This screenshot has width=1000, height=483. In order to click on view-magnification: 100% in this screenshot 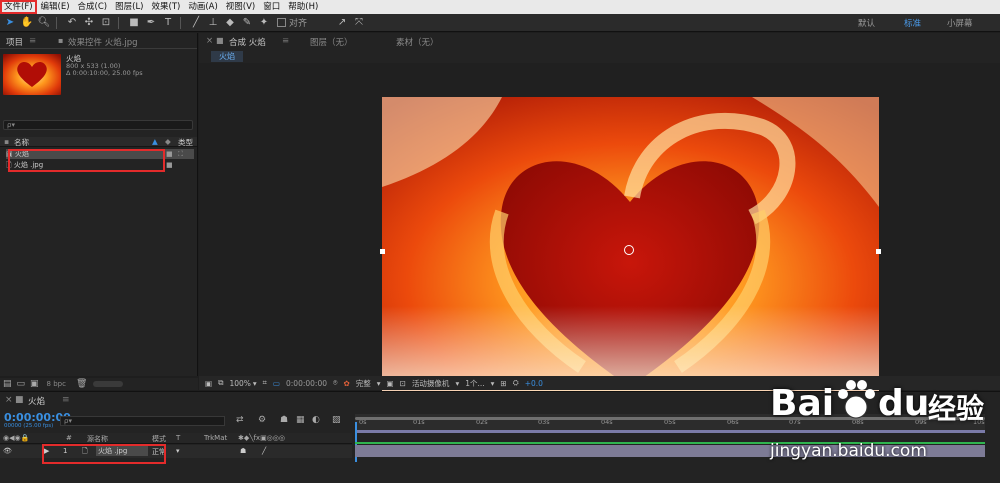, I will do `click(239, 383)`.